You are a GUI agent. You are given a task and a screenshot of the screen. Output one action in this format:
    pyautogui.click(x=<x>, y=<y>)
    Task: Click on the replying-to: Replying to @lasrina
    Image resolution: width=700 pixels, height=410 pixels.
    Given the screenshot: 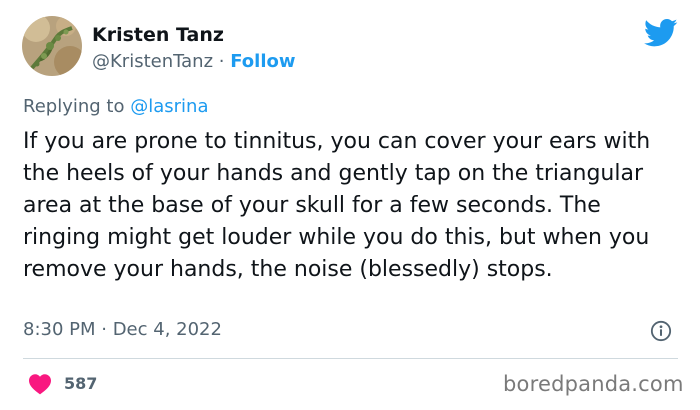 What is the action you would take?
    pyautogui.click(x=115, y=107)
    